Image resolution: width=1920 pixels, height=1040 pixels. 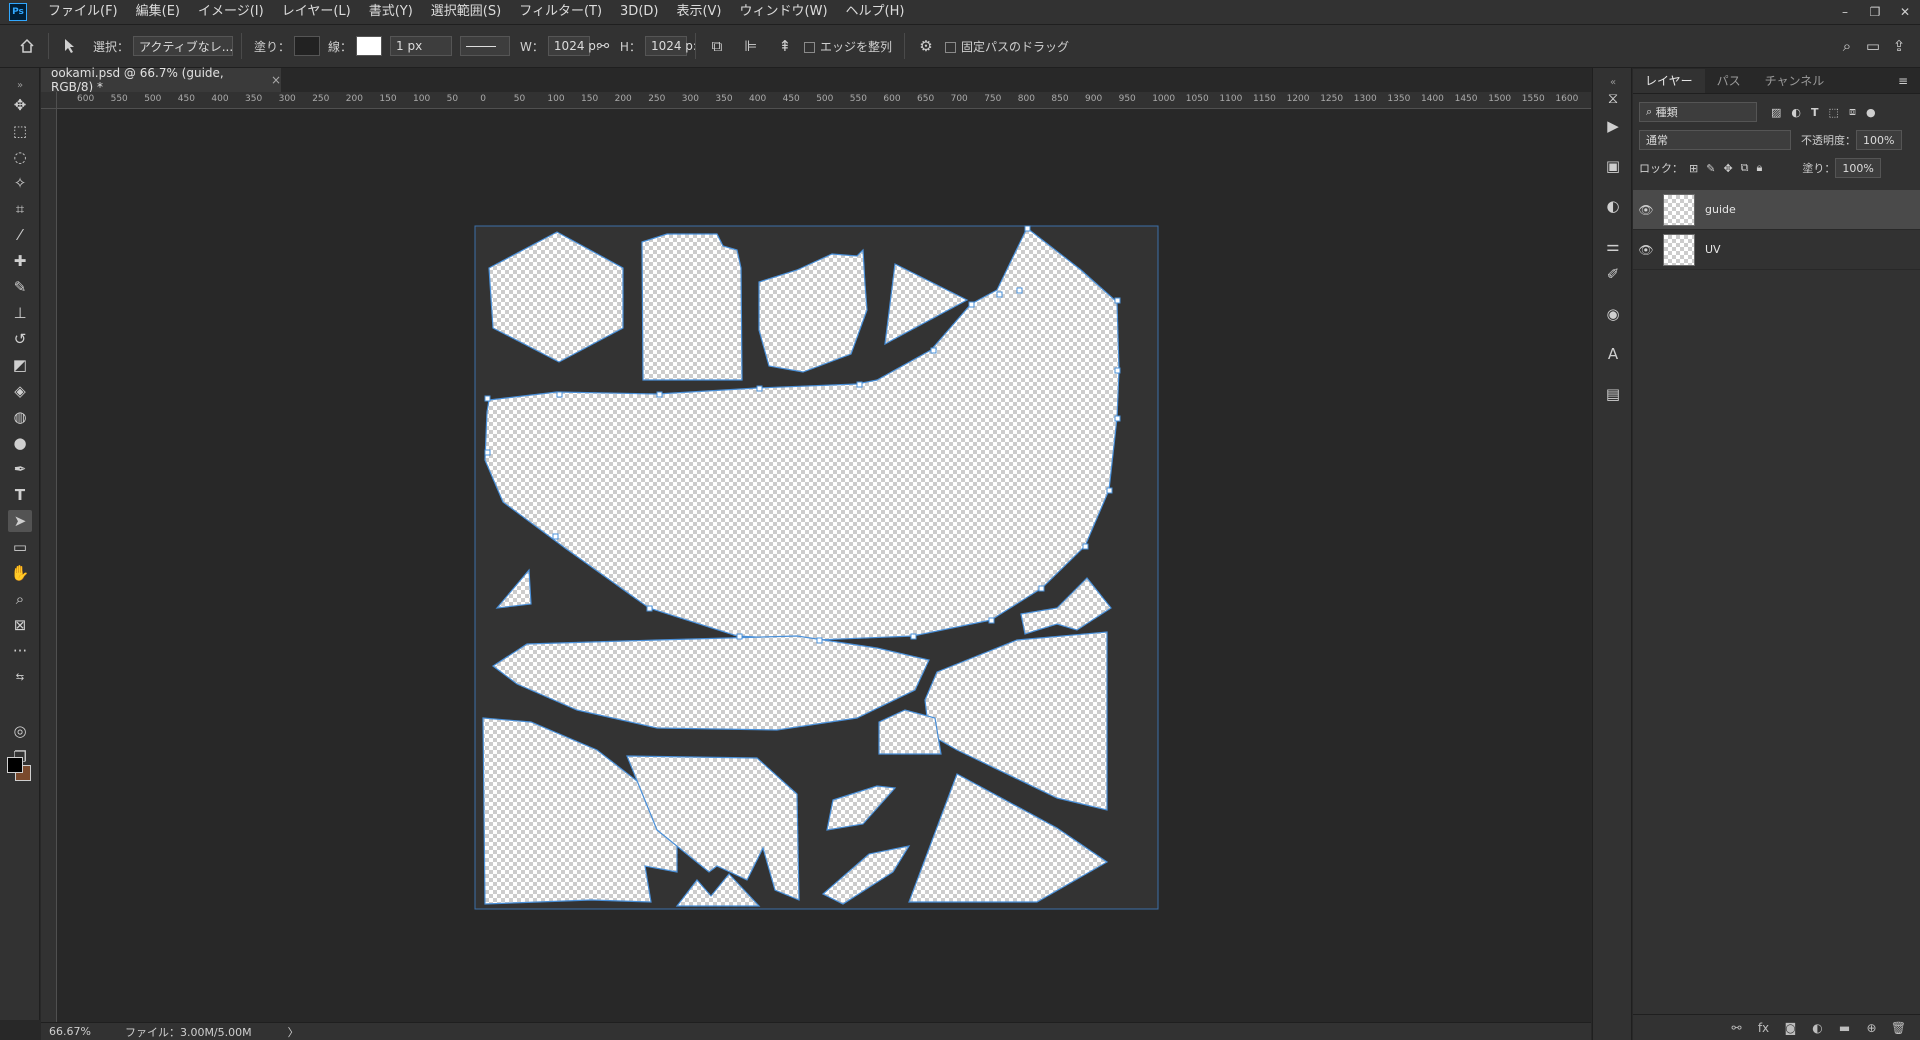 I want to click on new-layer-icon: ⊕, so click(x=1871, y=1028).